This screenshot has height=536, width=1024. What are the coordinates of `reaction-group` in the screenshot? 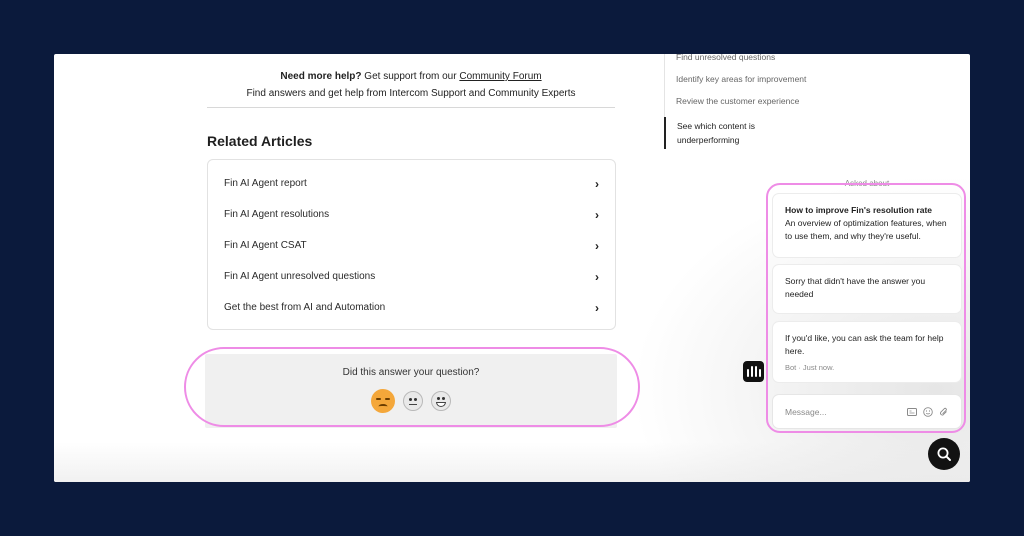 It's located at (411, 401).